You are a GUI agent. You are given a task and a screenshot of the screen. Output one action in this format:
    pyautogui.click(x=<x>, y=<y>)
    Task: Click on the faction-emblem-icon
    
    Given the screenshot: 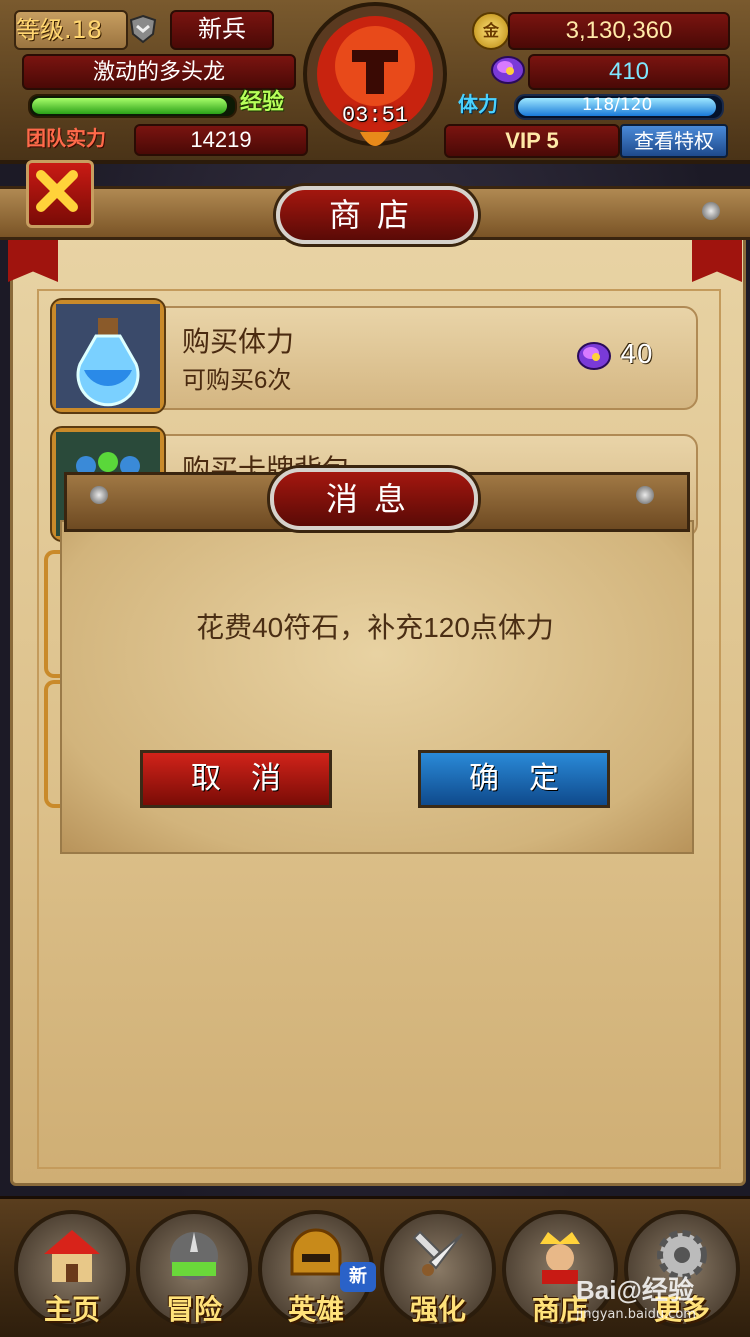 What is the action you would take?
    pyautogui.click(x=375, y=74)
    